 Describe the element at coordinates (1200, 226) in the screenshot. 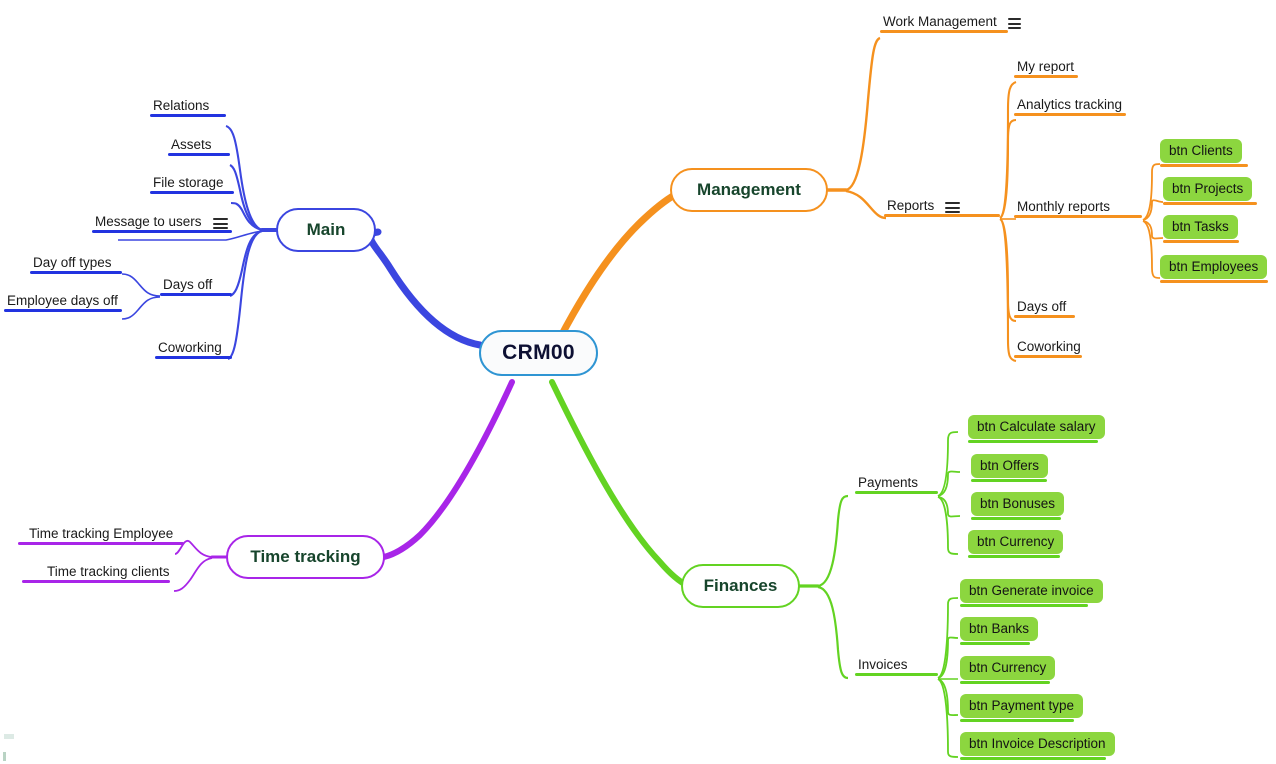

I see `button-btn-tasks-label: btn Tasks` at that location.